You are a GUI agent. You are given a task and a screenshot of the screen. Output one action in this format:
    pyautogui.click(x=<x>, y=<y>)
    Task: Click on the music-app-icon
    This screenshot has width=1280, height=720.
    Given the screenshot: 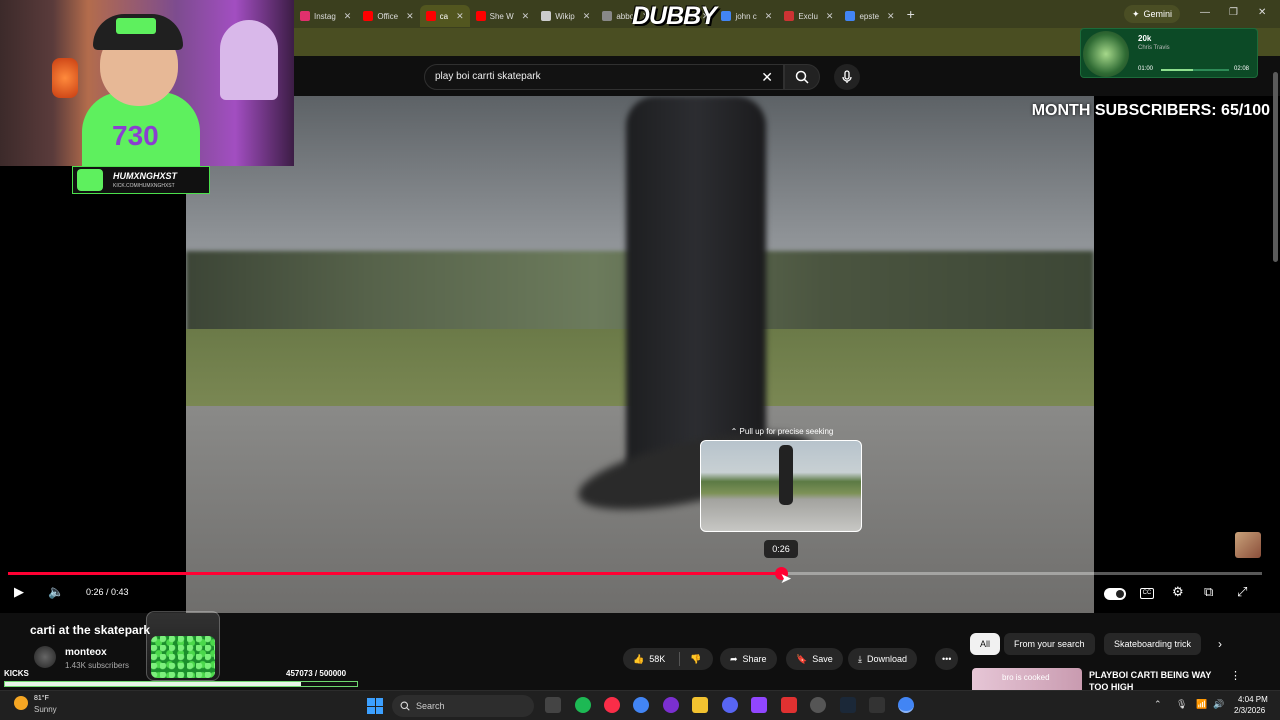 What is the action you would take?
    pyautogui.click(x=612, y=705)
    